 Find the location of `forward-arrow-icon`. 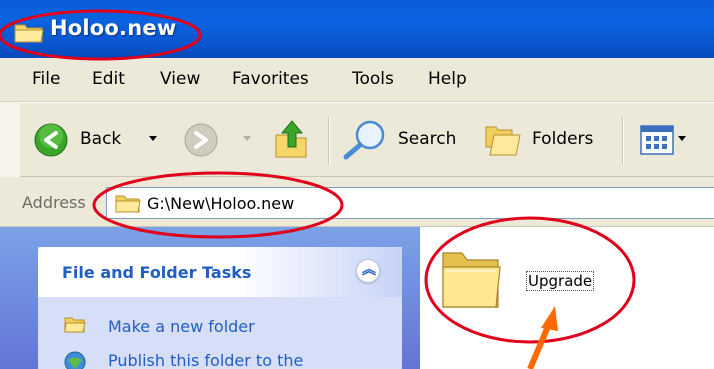

forward-arrow-icon is located at coordinates (201, 140).